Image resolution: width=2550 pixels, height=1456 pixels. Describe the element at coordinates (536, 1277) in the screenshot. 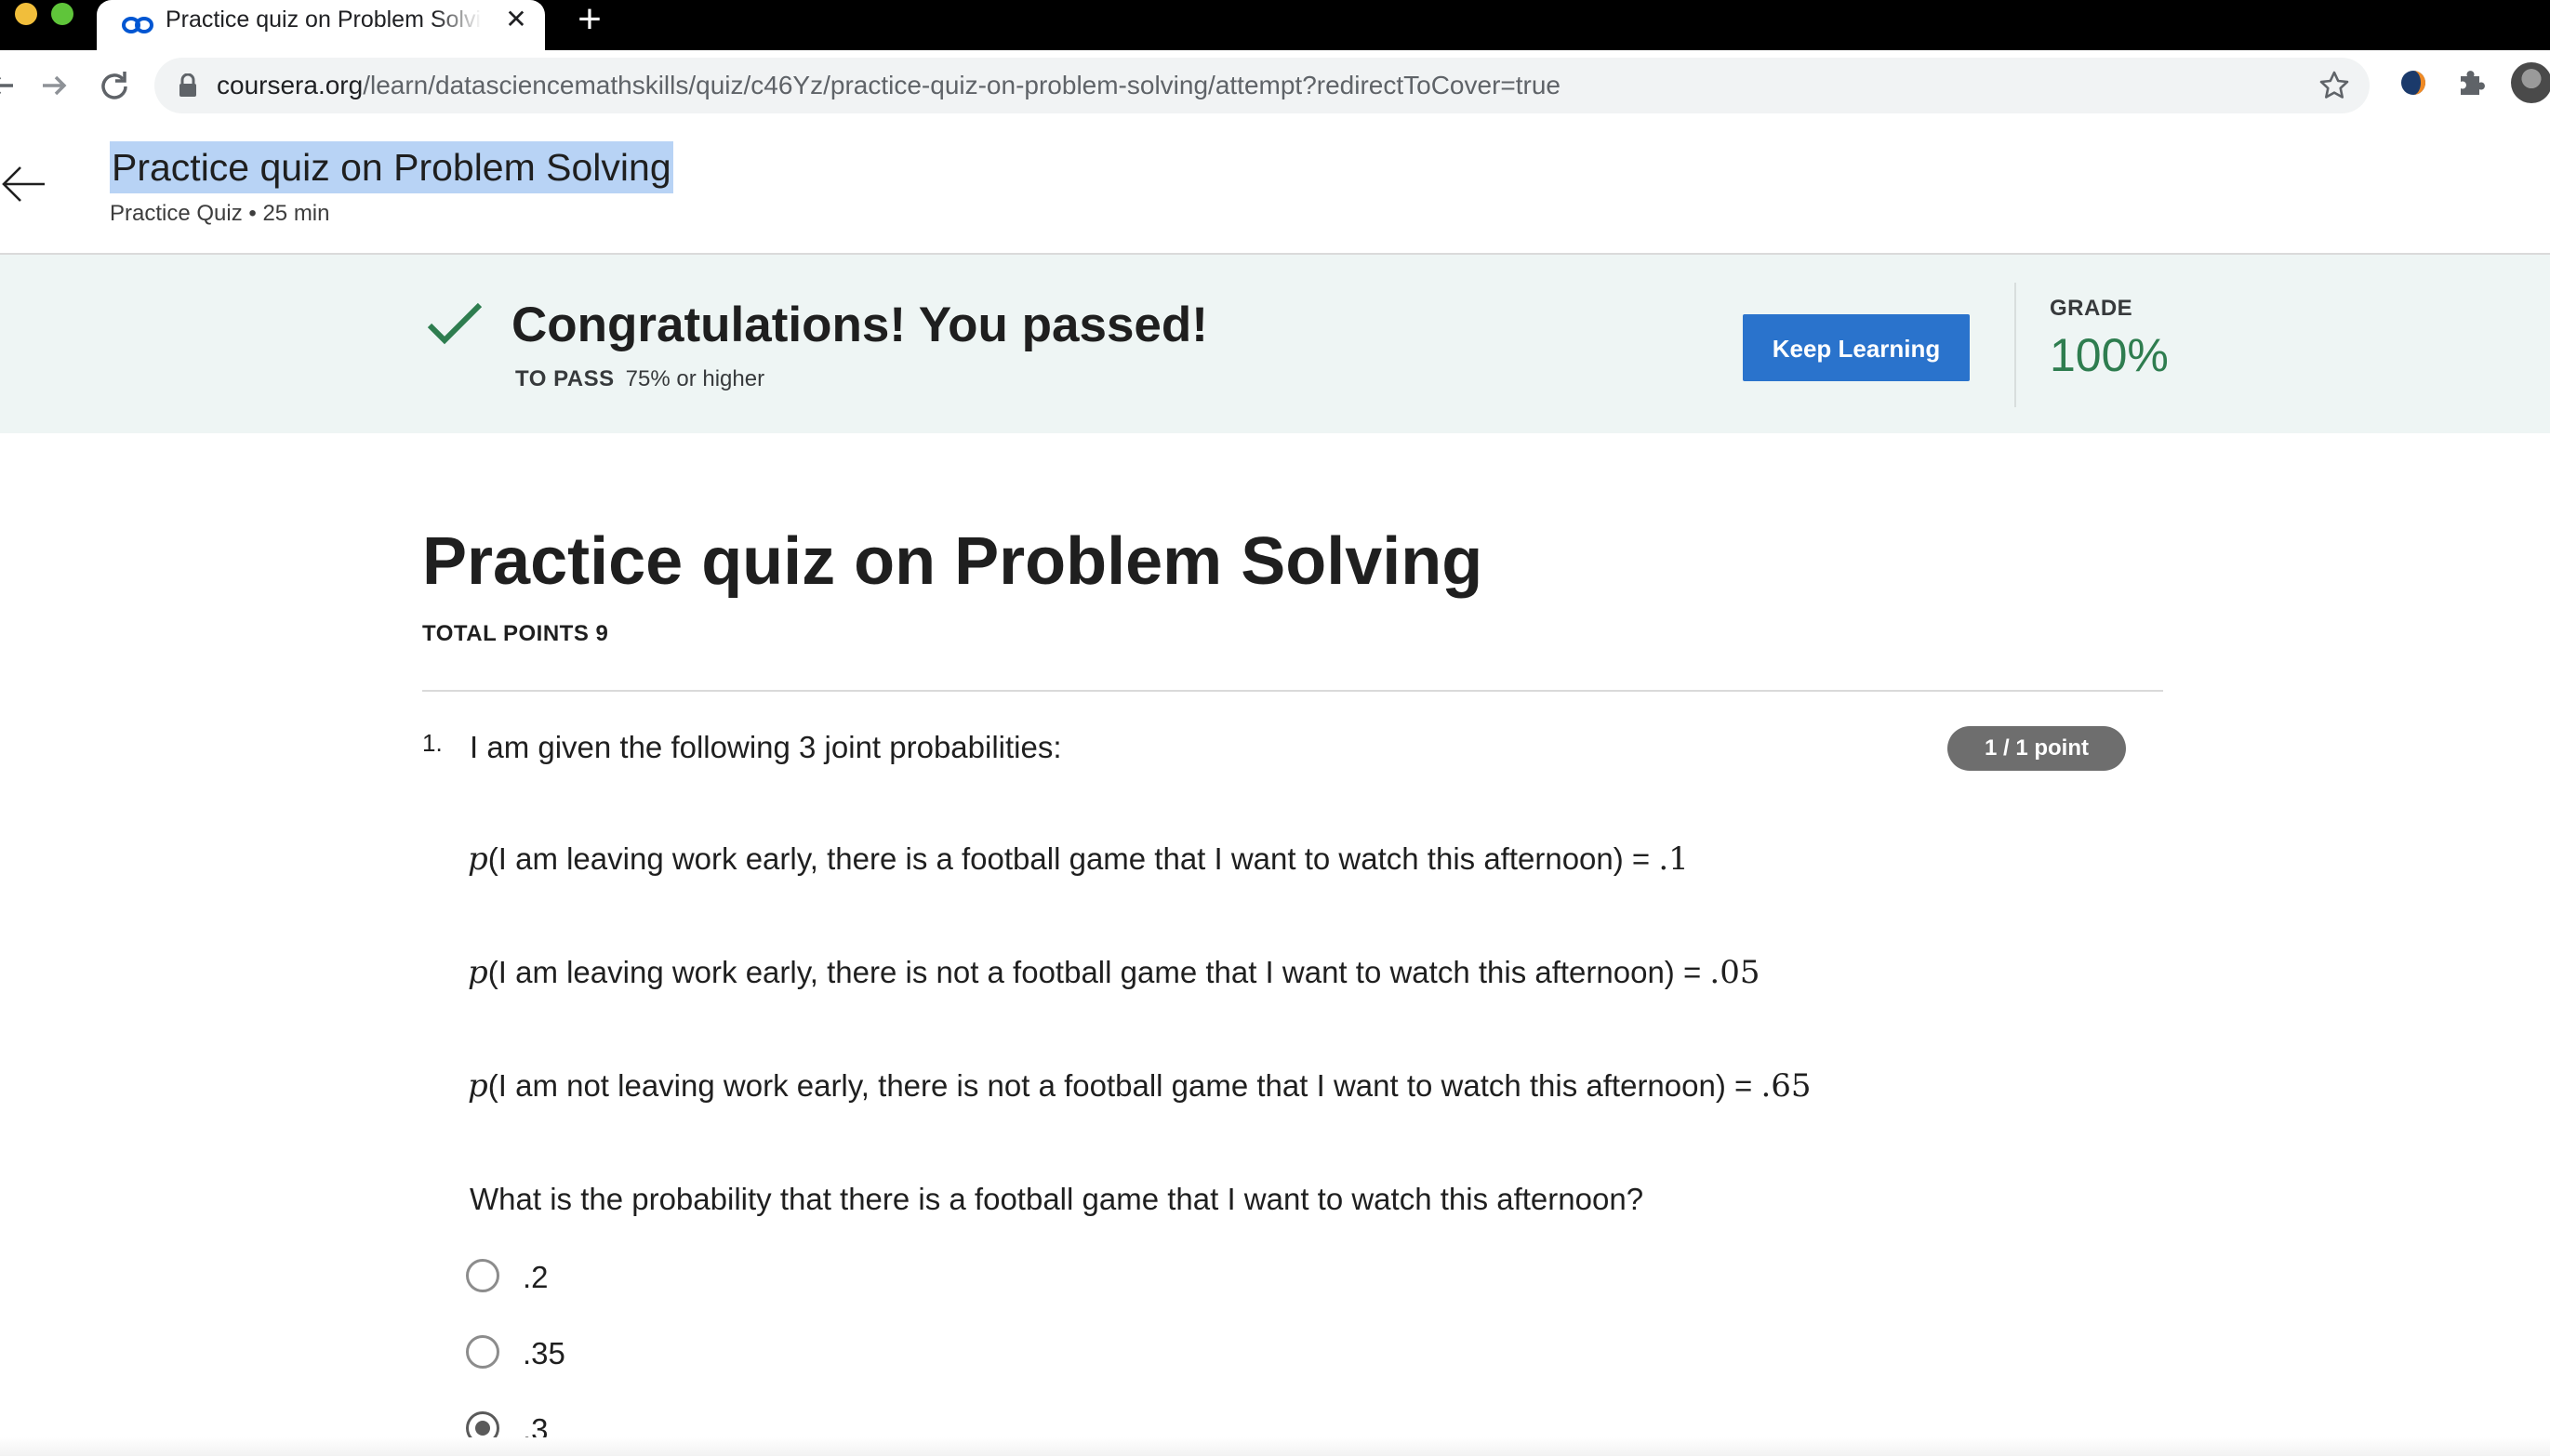

I see `option-label: .2` at that location.